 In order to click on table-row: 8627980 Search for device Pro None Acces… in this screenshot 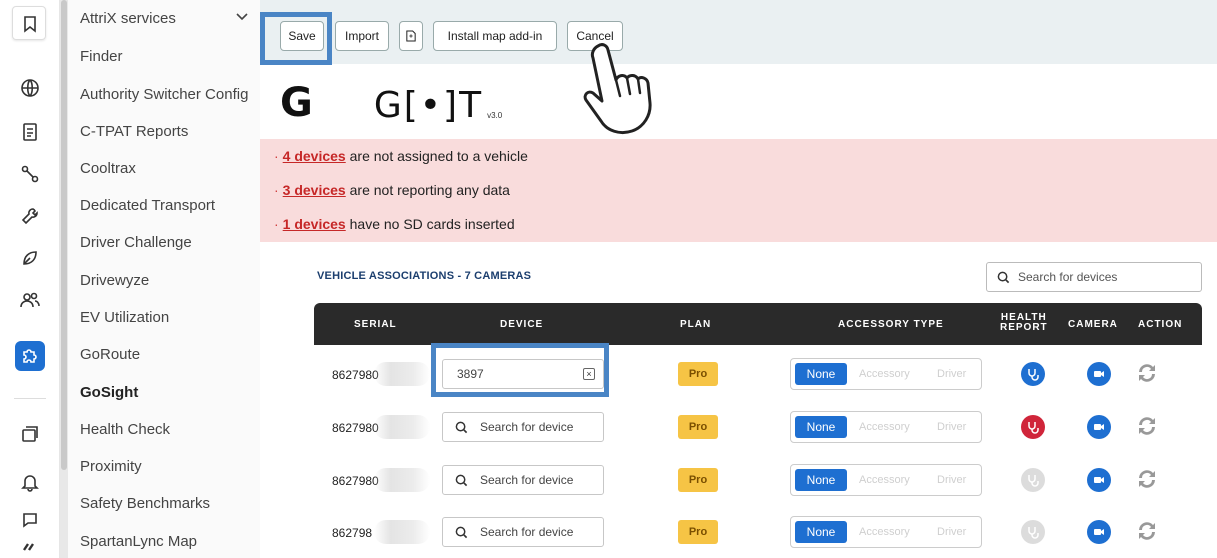, I will do `click(758, 481)`.